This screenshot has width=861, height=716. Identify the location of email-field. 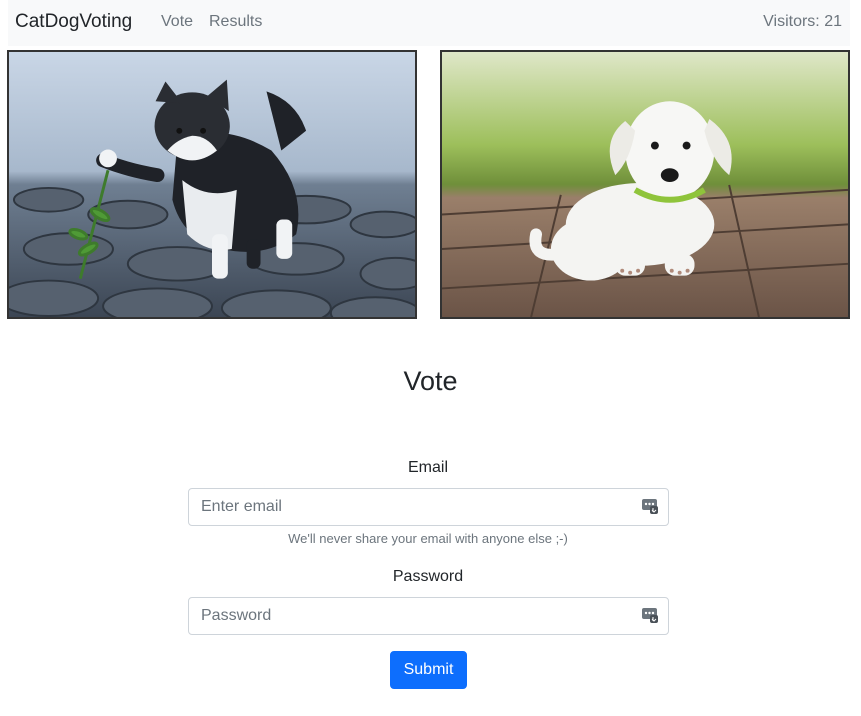
(428, 507).